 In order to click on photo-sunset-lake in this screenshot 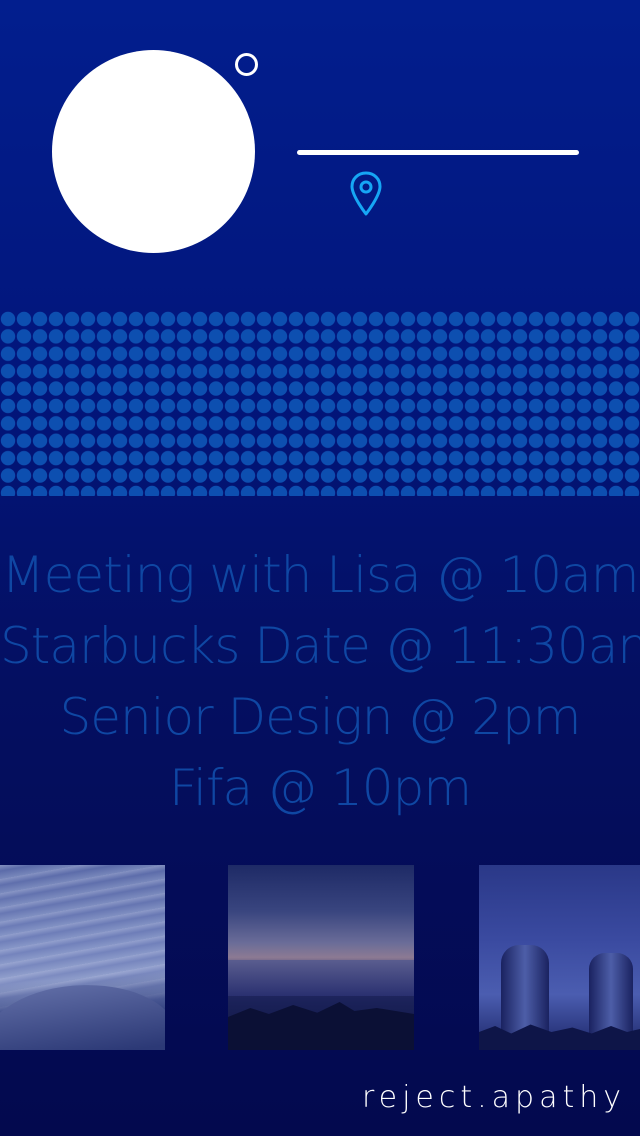, I will do `click(321, 957)`.